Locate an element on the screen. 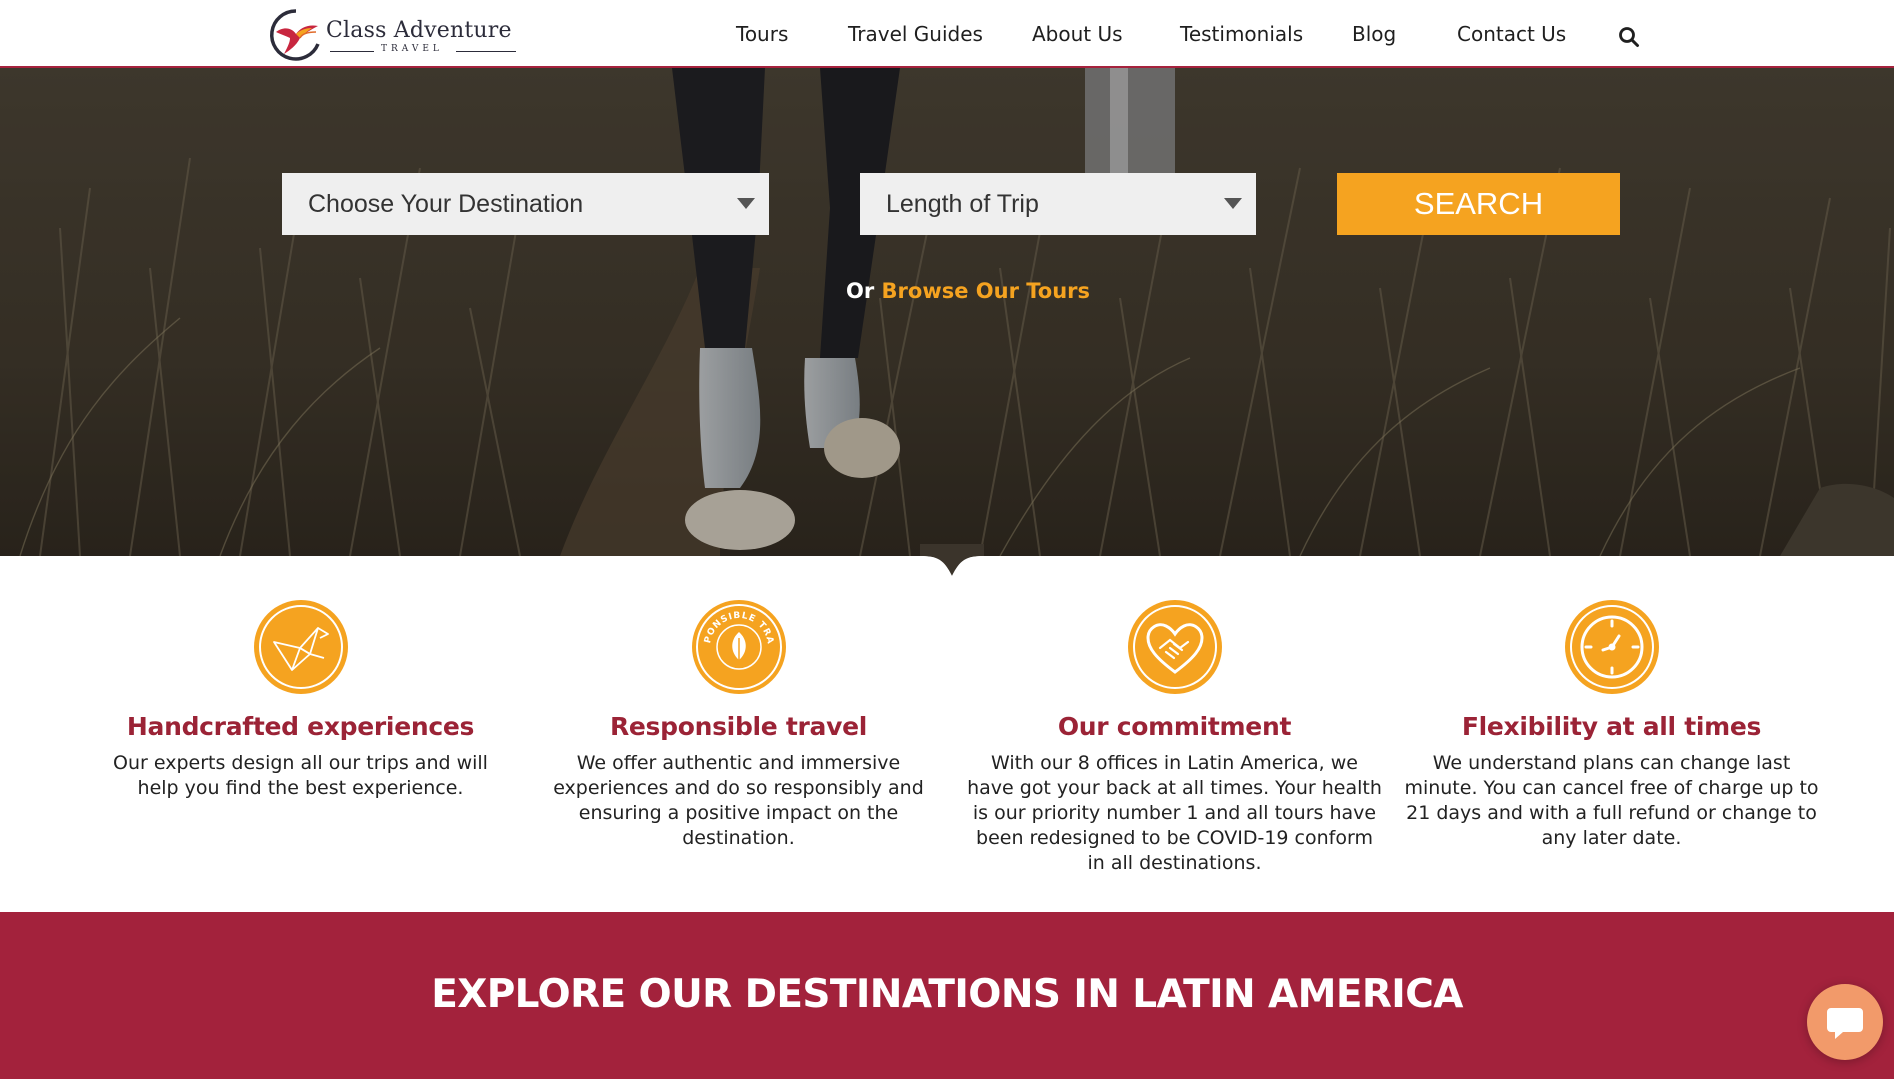 The width and height of the screenshot is (1894, 1079). chat-bubble-icon is located at coordinates (1845, 1023).